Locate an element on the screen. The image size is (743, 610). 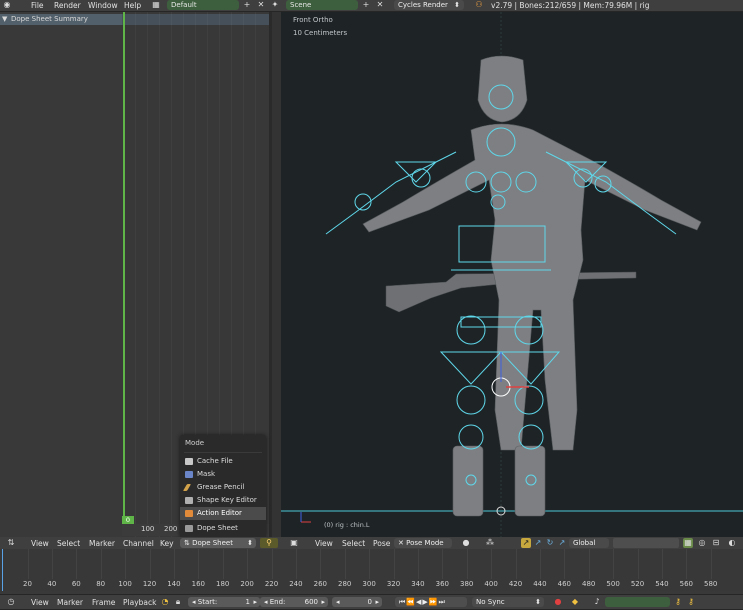
end-value: 600 is located at coordinates (311, 602).